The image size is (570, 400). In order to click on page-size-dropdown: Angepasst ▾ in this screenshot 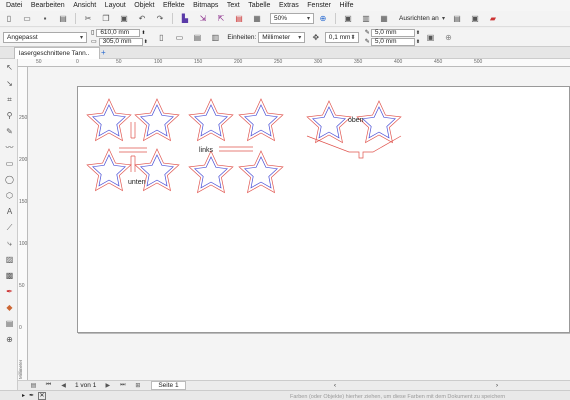, I will do `click(45, 37)`.